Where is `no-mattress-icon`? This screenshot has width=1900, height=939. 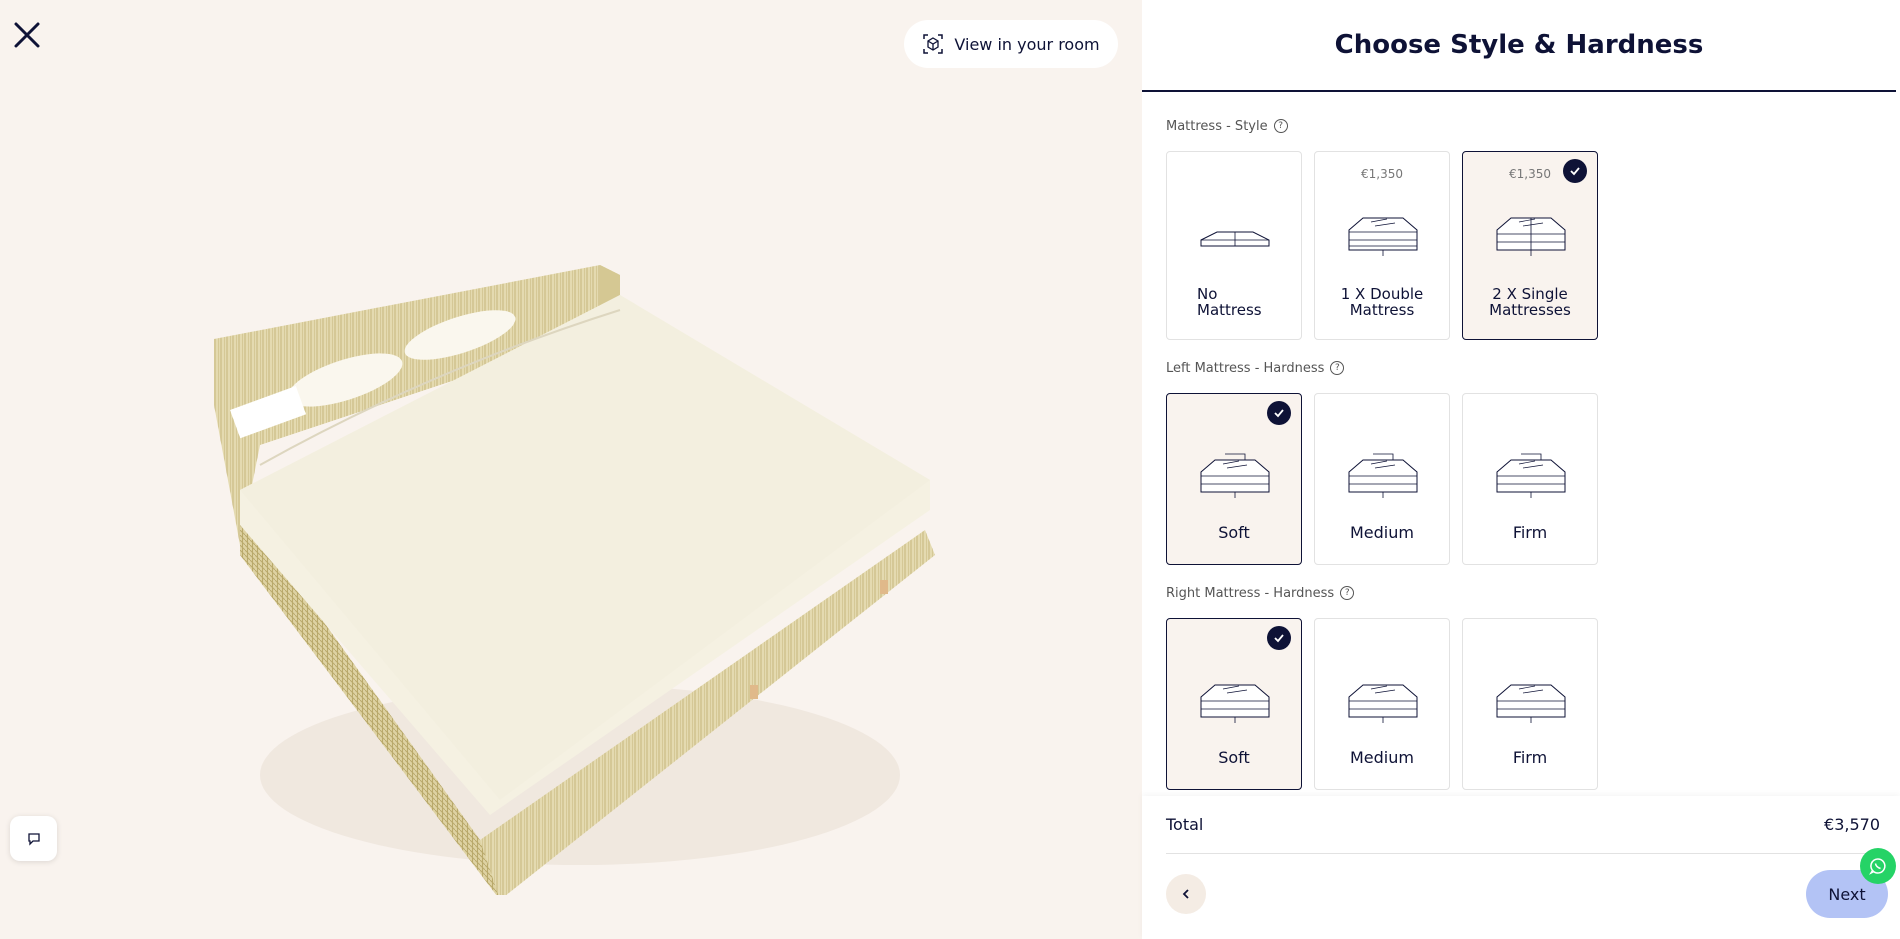
no-mattress-icon is located at coordinates (1235, 239).